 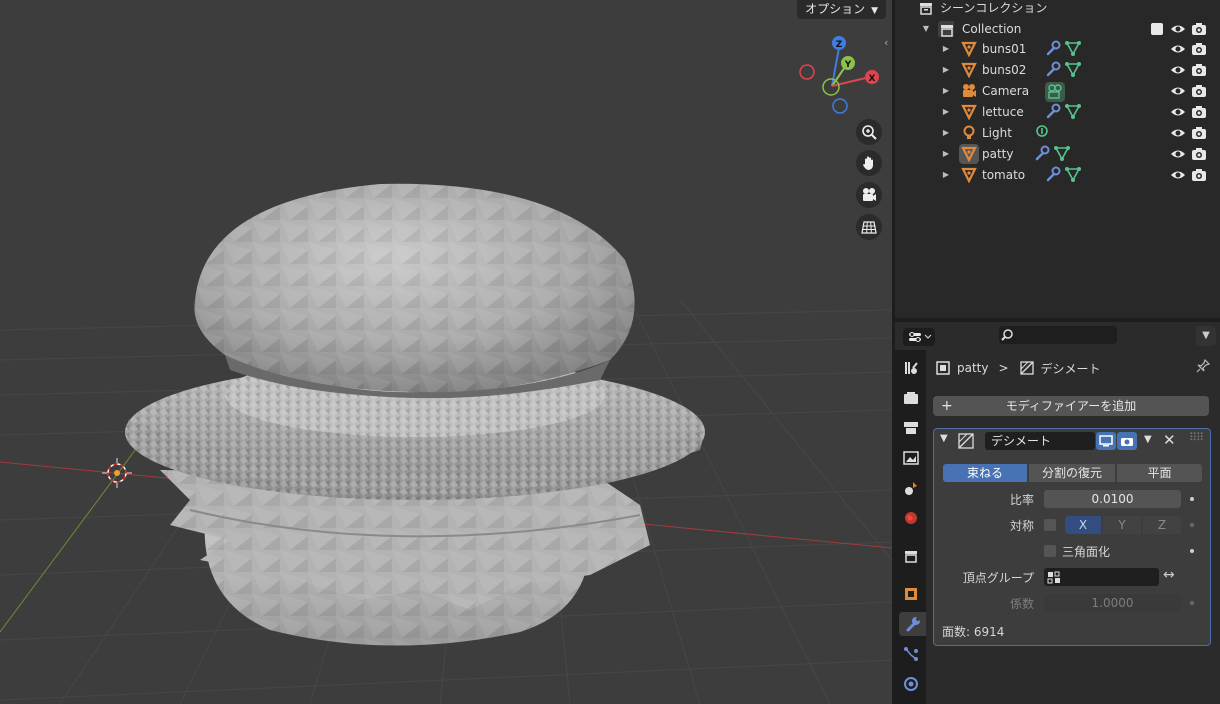 I want to click on tab-object, so click(x=911, y=594).